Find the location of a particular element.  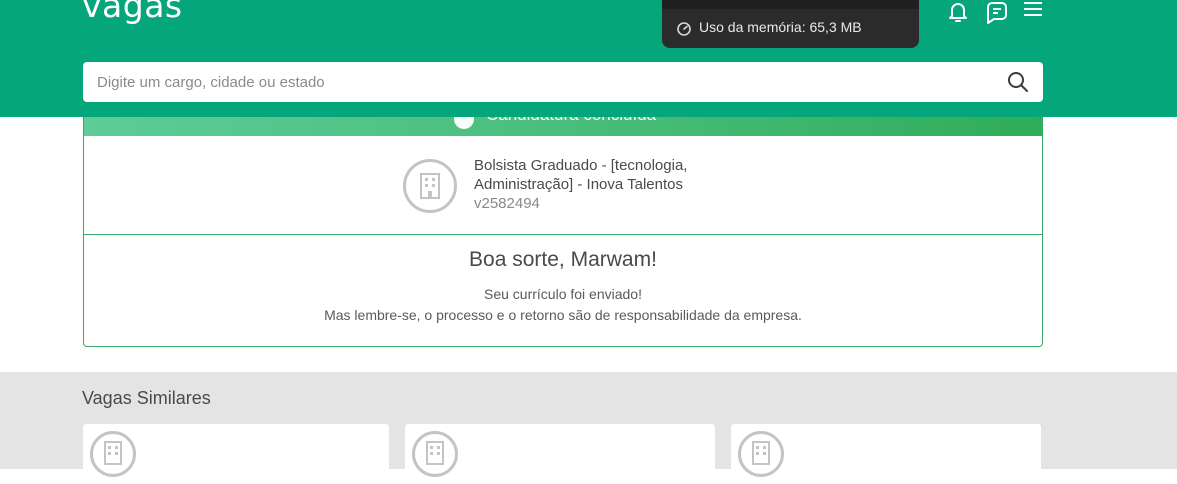

memory-usage-tooltip: Uso da memória: 65,3 MB is located at coordinates (790, 24).